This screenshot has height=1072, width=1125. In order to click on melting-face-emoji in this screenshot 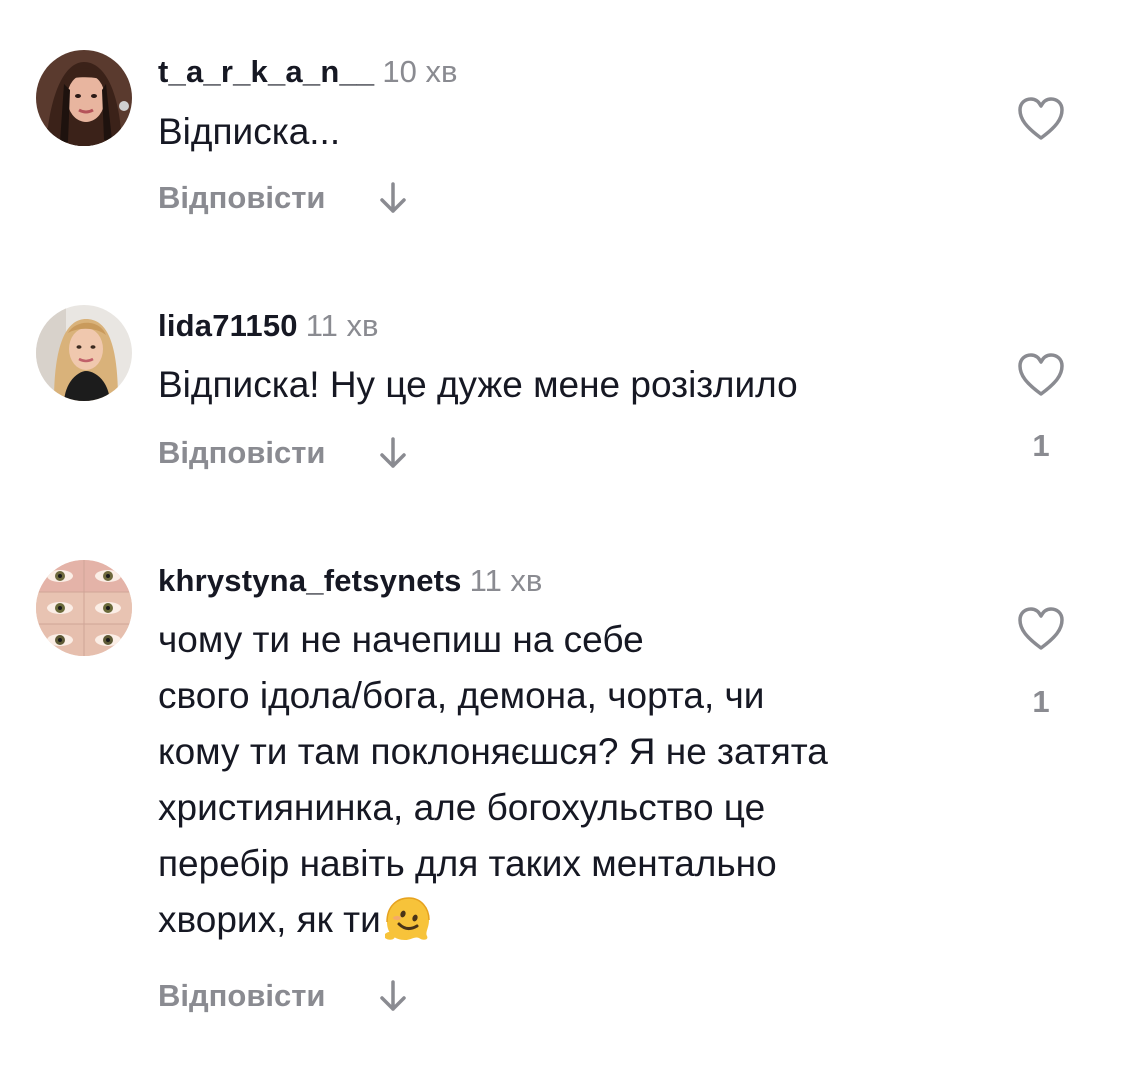, I will do `click(407, 918)`.